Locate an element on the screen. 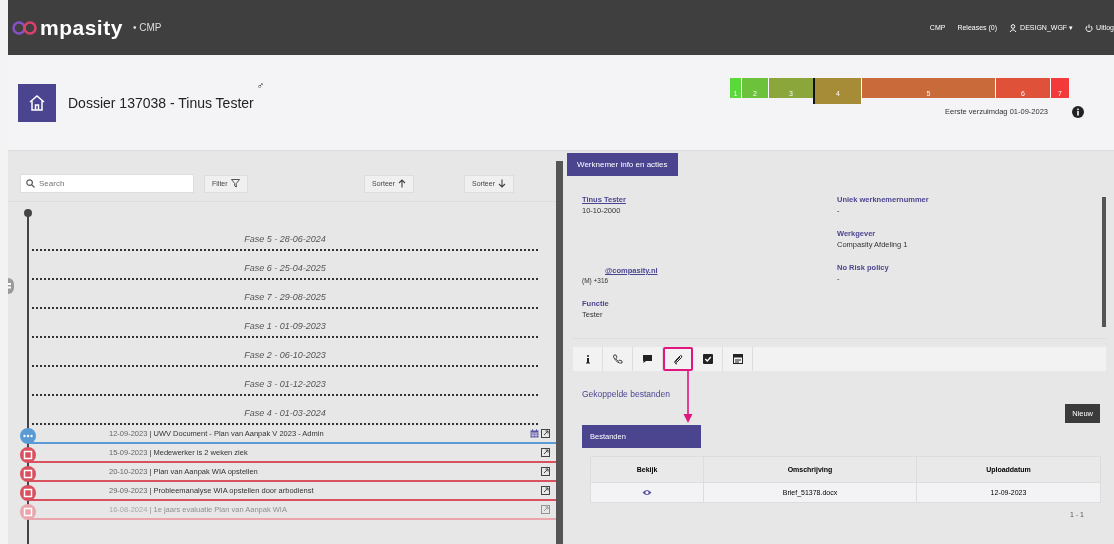 The image size is (1114, 544). form-icon is located at coordinates (737, 359).